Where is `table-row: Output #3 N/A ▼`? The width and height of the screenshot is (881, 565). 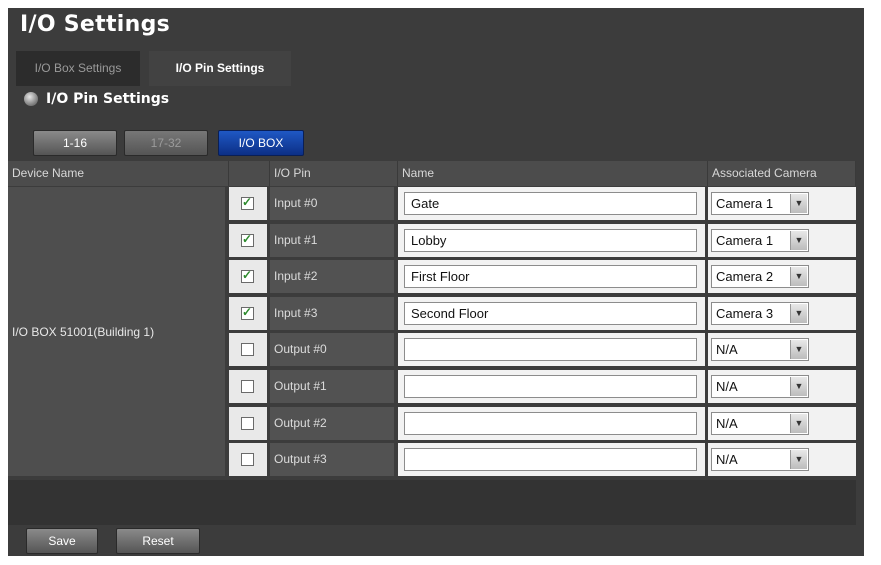
table-row: Output #3 N/A ▼ is located at coordinates (542, 459).